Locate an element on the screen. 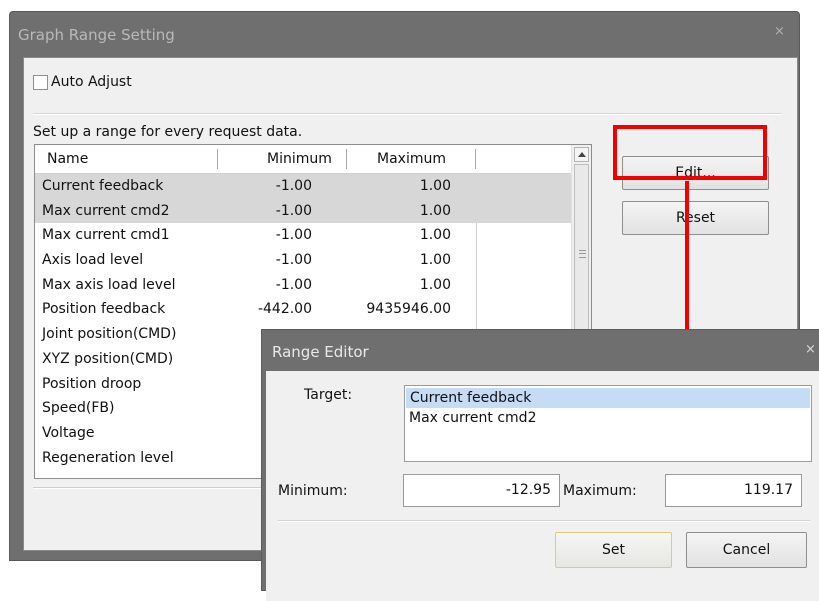  table-row: Position feedback -442.00 9435946.00 is located at coordinates (303, 309).